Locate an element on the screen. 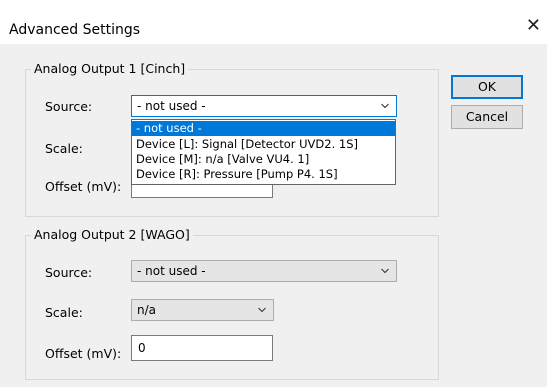 This screenshot has height=387, width=547. scale-label-1: Scale: is located at coordinates (64, 148).